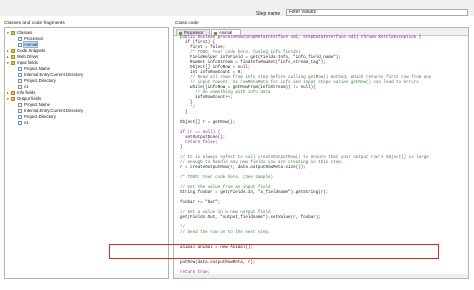  I want to click on tab-animal: Animal, so click(226, 32).